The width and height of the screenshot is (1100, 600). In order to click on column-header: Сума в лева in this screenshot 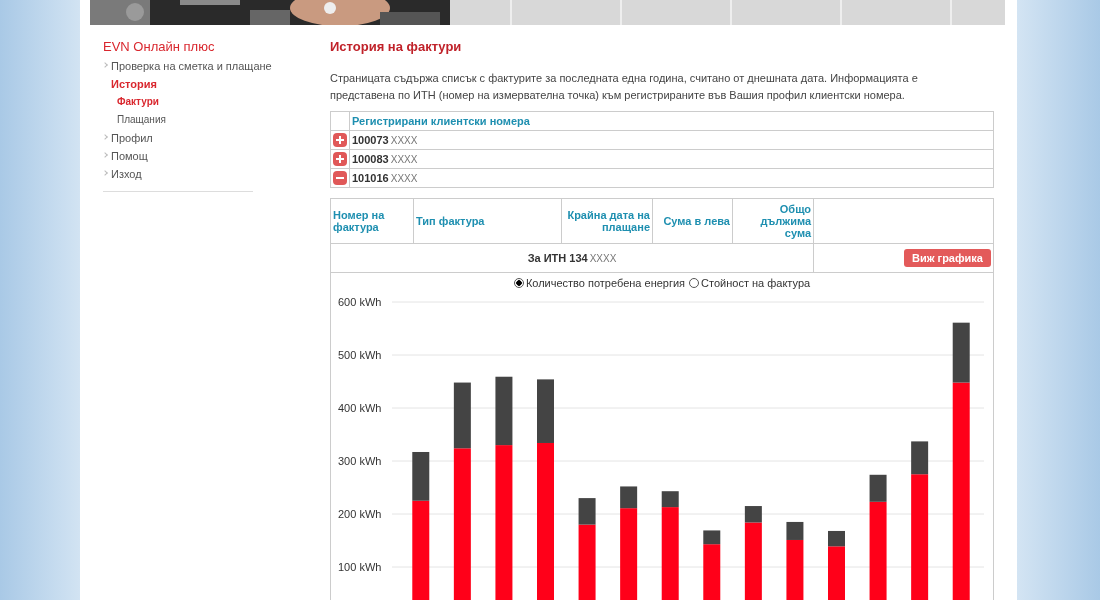, I will do `click(692, 221)`.